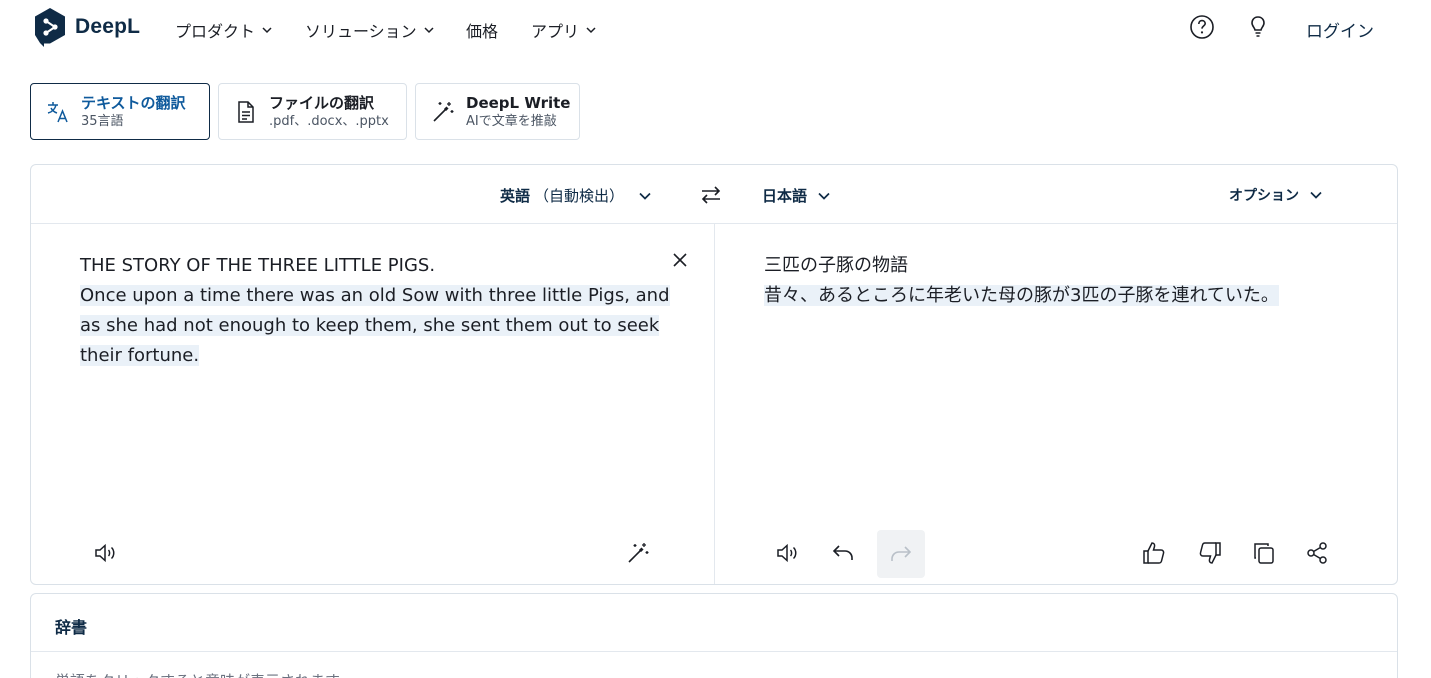  What do you see at coordinates (329, 121) in the screenshot?
I see `tab-file-subtitle: .pdf、.docx、.pptx` at bounding box center [329, 121].